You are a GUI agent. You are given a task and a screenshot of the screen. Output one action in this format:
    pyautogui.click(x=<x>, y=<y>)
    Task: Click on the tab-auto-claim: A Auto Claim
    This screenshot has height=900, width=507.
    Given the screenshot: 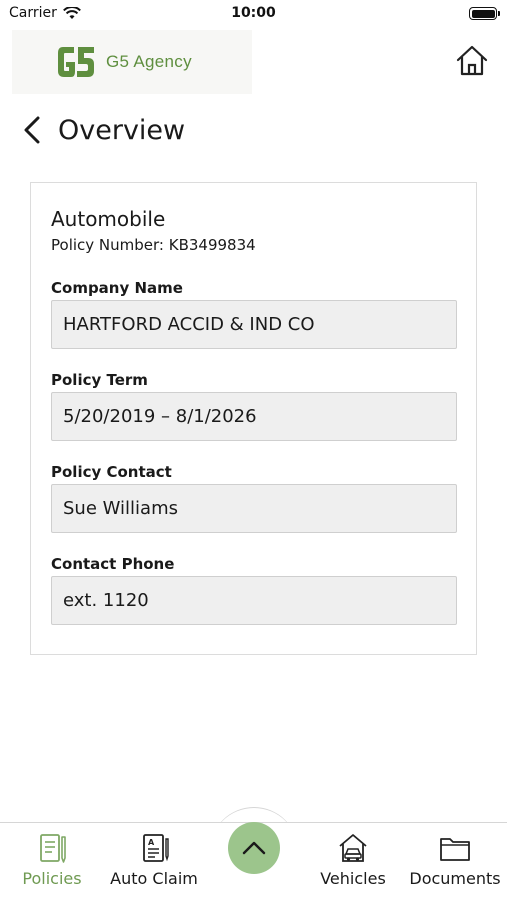 What is the action you would take?
    pyautogui.click(x=154, y=861)
    